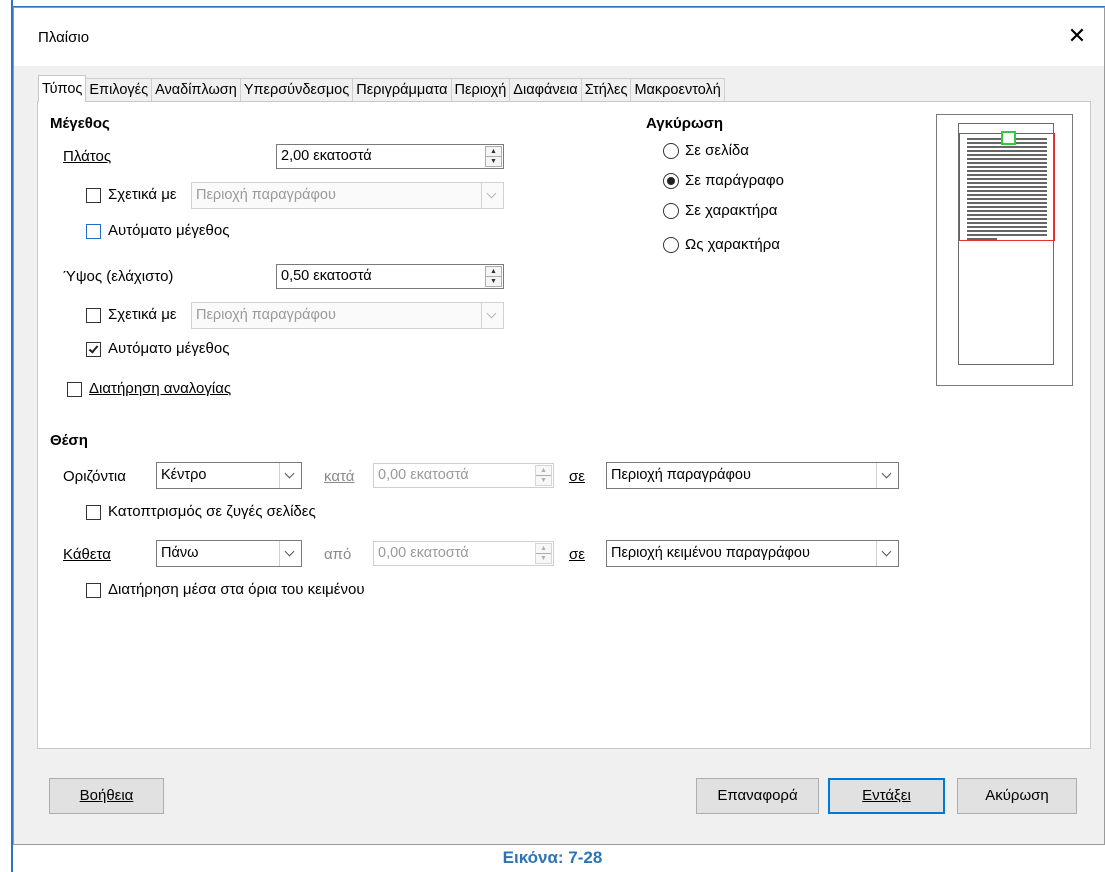 The width and height of the screenshot is (1105, 872). I want to click on cancel-button-label: Ακύρωση, so click(1017, 795).